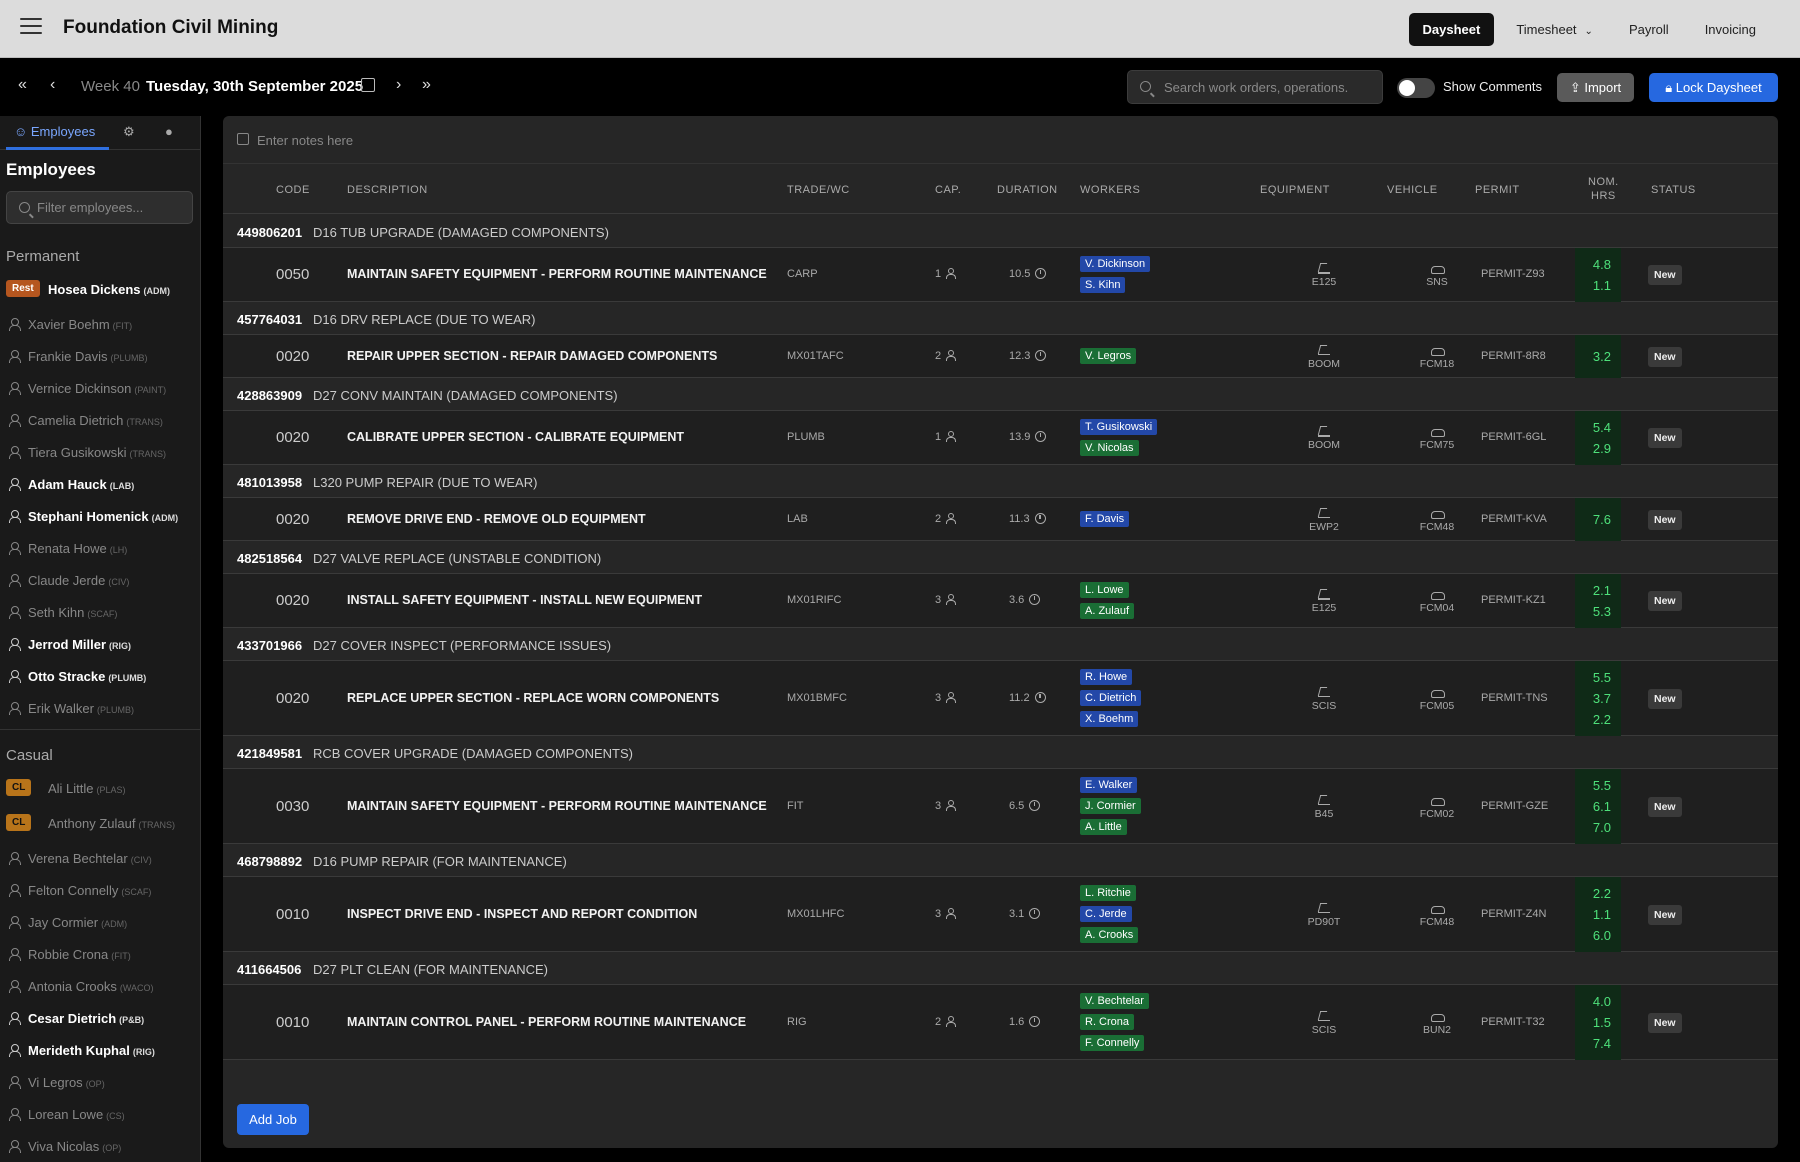 The height and width of the screenshot is (1162, 1800). Describe the element at coordinates (100, 515) in the screenshot. I see `employee-item: Stephani Homenick (ADM)` at that location.